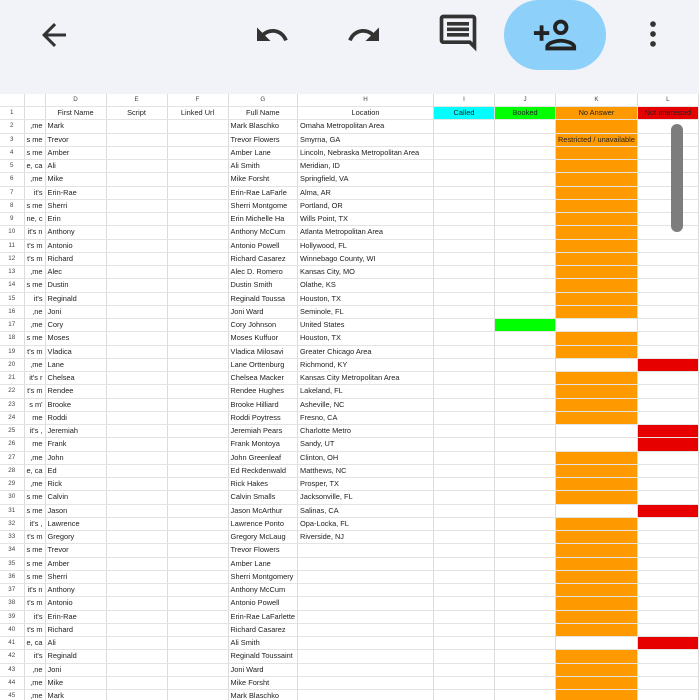 The height and width of the screenshot is (700, 699). Describe the element at coordinates (653, 34) in the screenshot. I see `more-options-button` at that location.